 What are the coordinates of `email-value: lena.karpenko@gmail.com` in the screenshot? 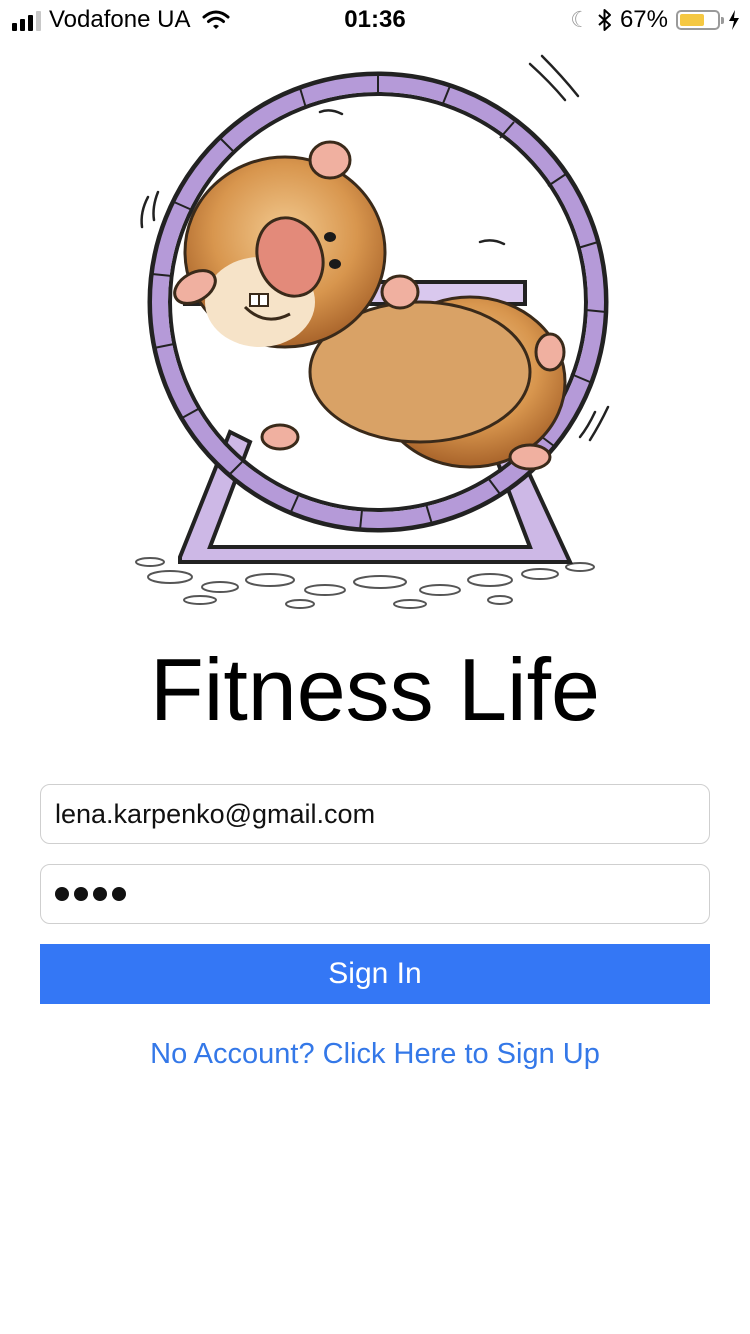 It's located at (215, 813).